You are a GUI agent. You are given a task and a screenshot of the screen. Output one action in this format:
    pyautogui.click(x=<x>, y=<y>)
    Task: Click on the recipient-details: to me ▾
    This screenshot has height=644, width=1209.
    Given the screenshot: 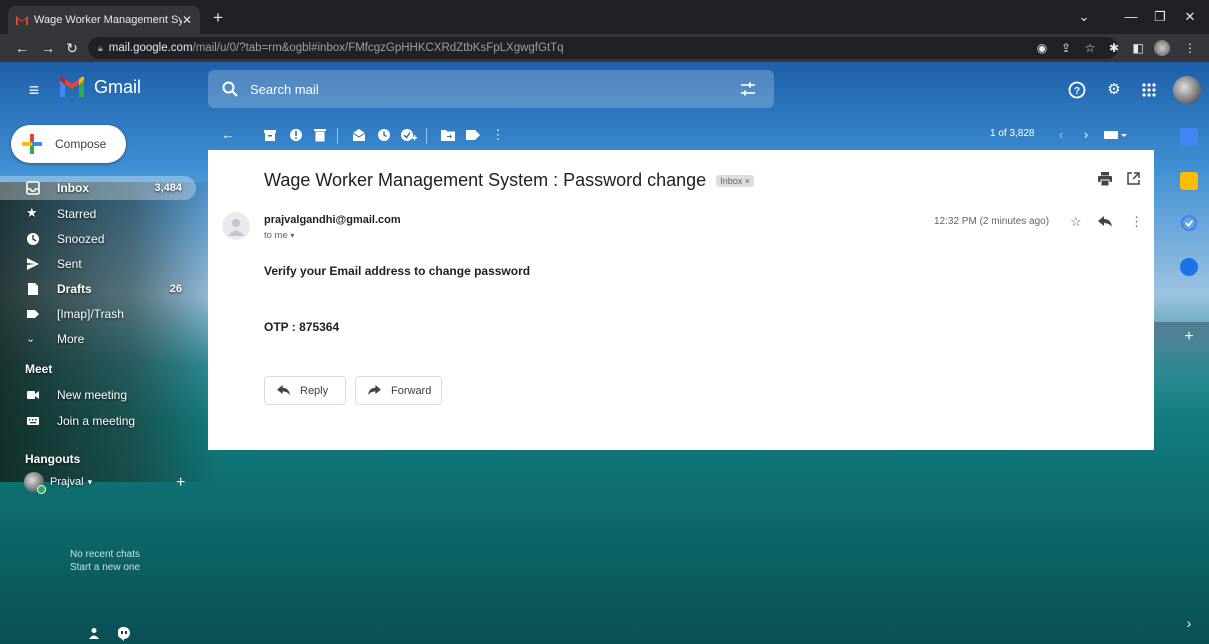 What is the action you would take?
    pyautogui.click(x=279, y=235)
    